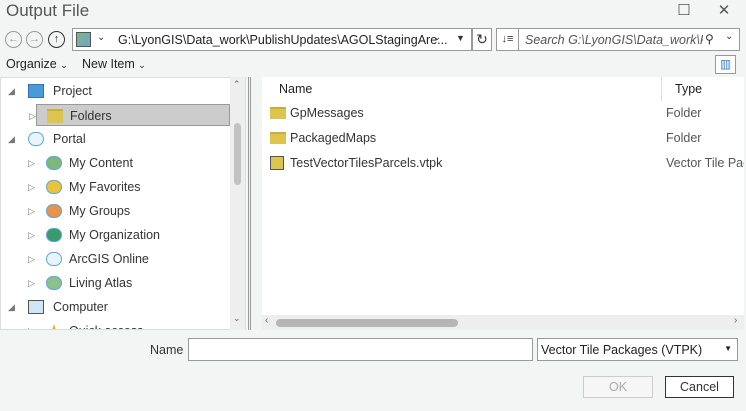 The width and height of the screenshot is (746, 411). Describe the element at coordinates (13, 39) in the screenshot. I see `back-button: ←` at that location.